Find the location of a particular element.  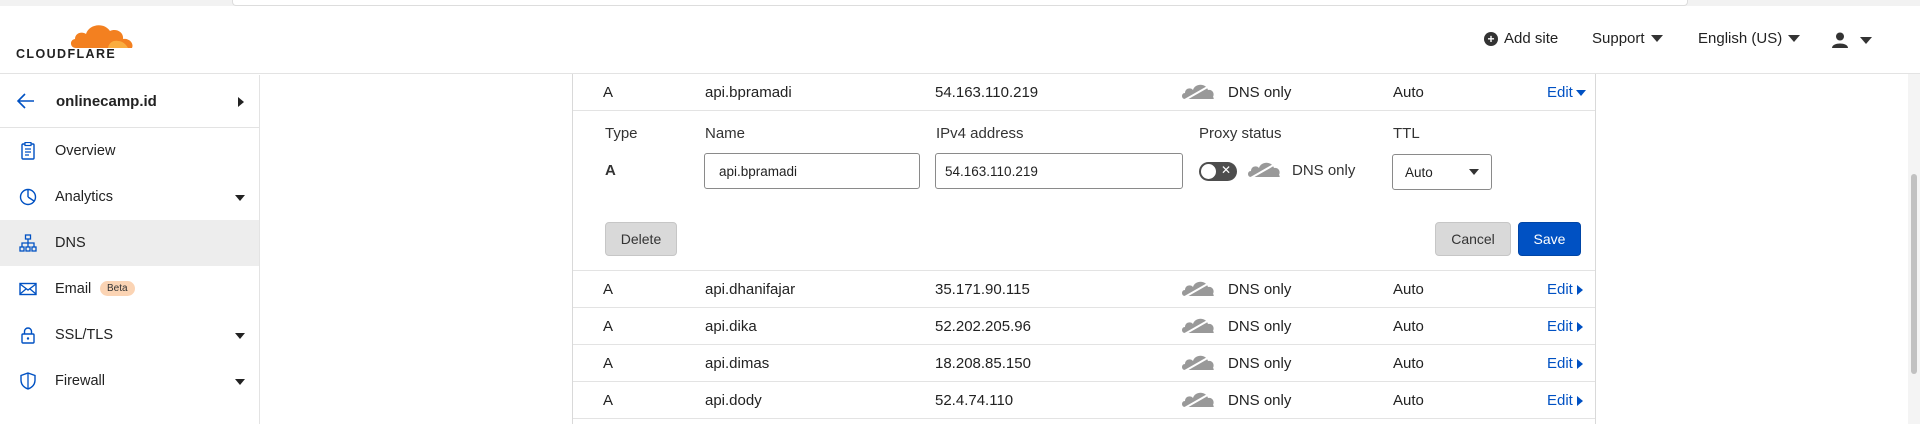

close-icon: ✕ is located at coordinates (1226, 170).